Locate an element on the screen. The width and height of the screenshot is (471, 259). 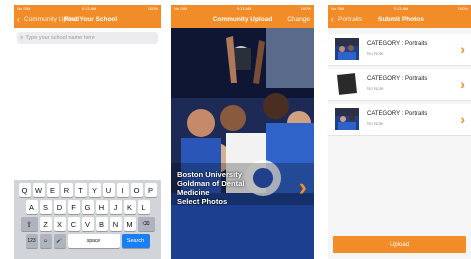
select-photos-label: Select Photos is located at coordinates (232, 201).